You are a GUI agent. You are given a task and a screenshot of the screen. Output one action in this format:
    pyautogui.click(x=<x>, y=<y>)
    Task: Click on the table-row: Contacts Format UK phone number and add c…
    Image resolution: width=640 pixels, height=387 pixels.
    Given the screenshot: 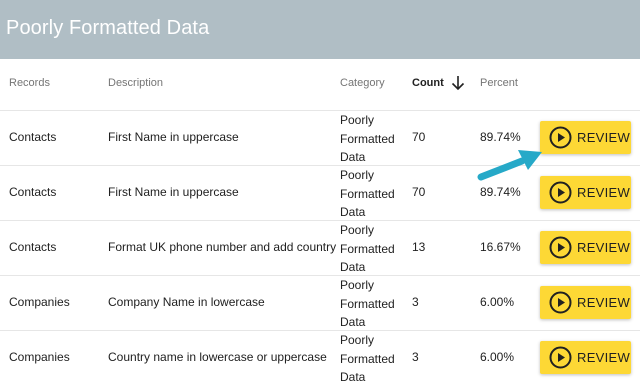 What is the action you would take?
    pyautogui.click(x=320, y=248)
    